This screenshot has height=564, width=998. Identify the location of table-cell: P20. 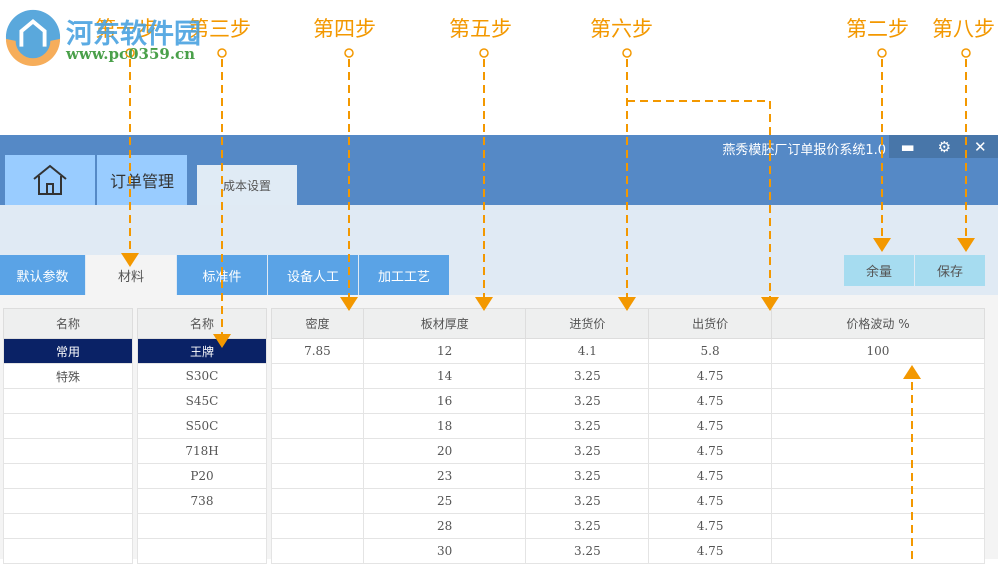
(202, 476).